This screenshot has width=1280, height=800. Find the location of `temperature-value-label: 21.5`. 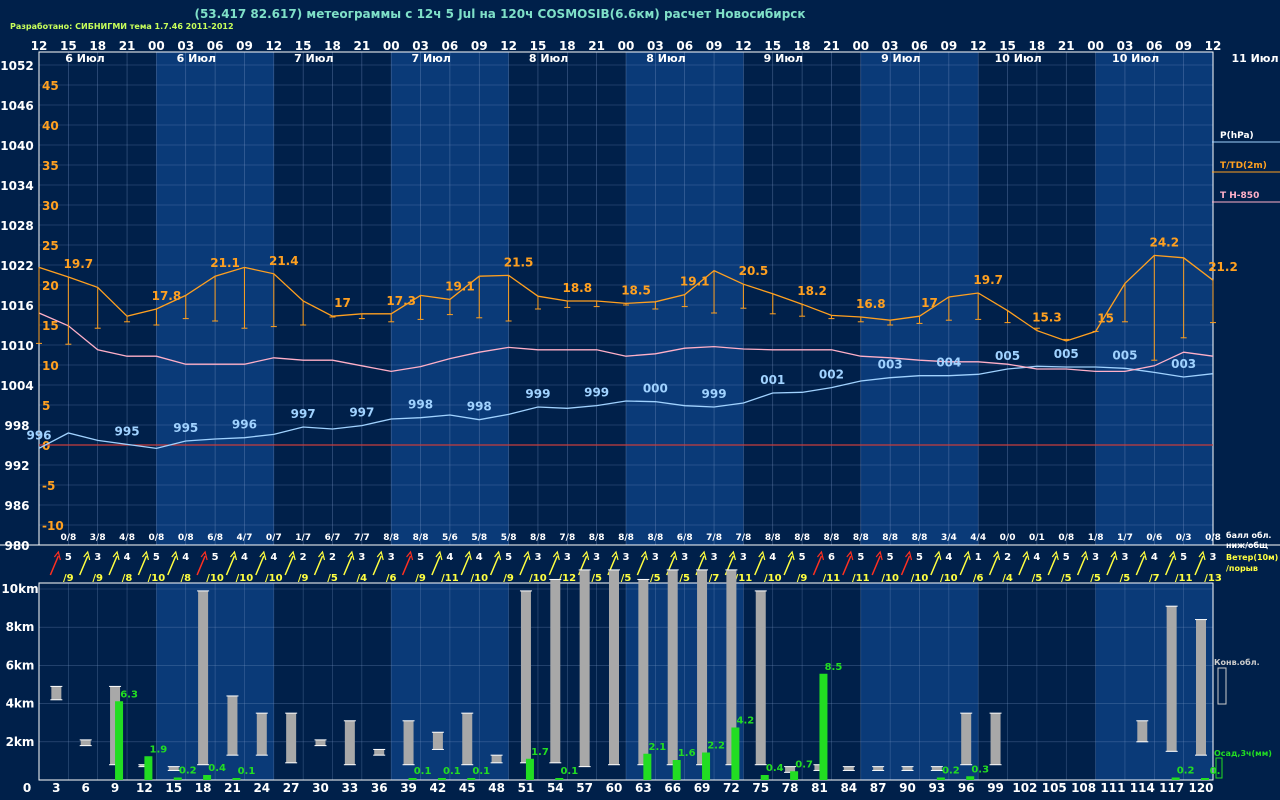

temperature-value-label: 21.5 is located at coordinates (519, 262).